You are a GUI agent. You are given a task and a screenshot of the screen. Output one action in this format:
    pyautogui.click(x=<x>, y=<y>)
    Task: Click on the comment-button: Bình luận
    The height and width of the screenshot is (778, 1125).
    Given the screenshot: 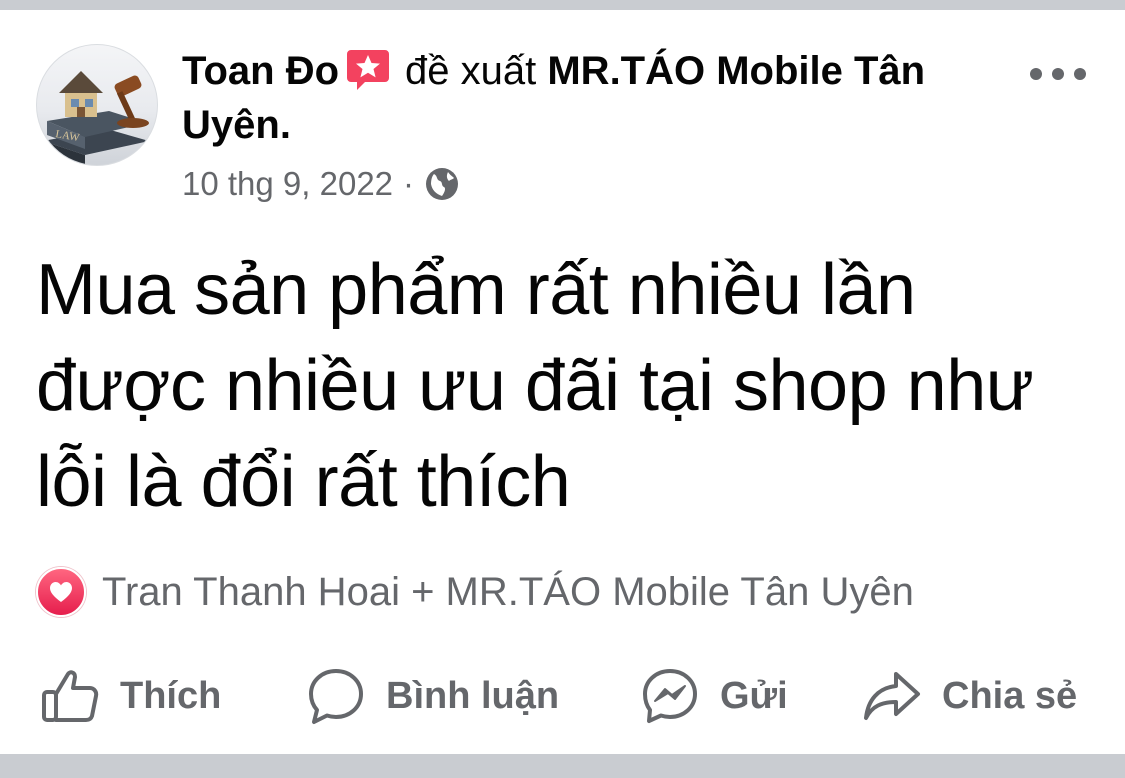 What is the action you would take?
    pyautogui.click(x=432, y=696)
    